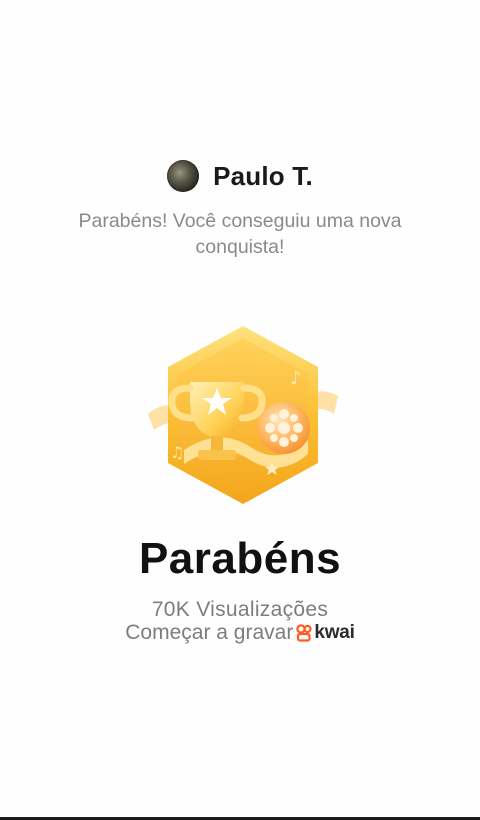 The height and width of the screenshot is (820, 480). What do you see at coordinates (209, 632) in the screenshot?
I see `record-cta-text: Começar a gravar` at bounding box center [209, 632].